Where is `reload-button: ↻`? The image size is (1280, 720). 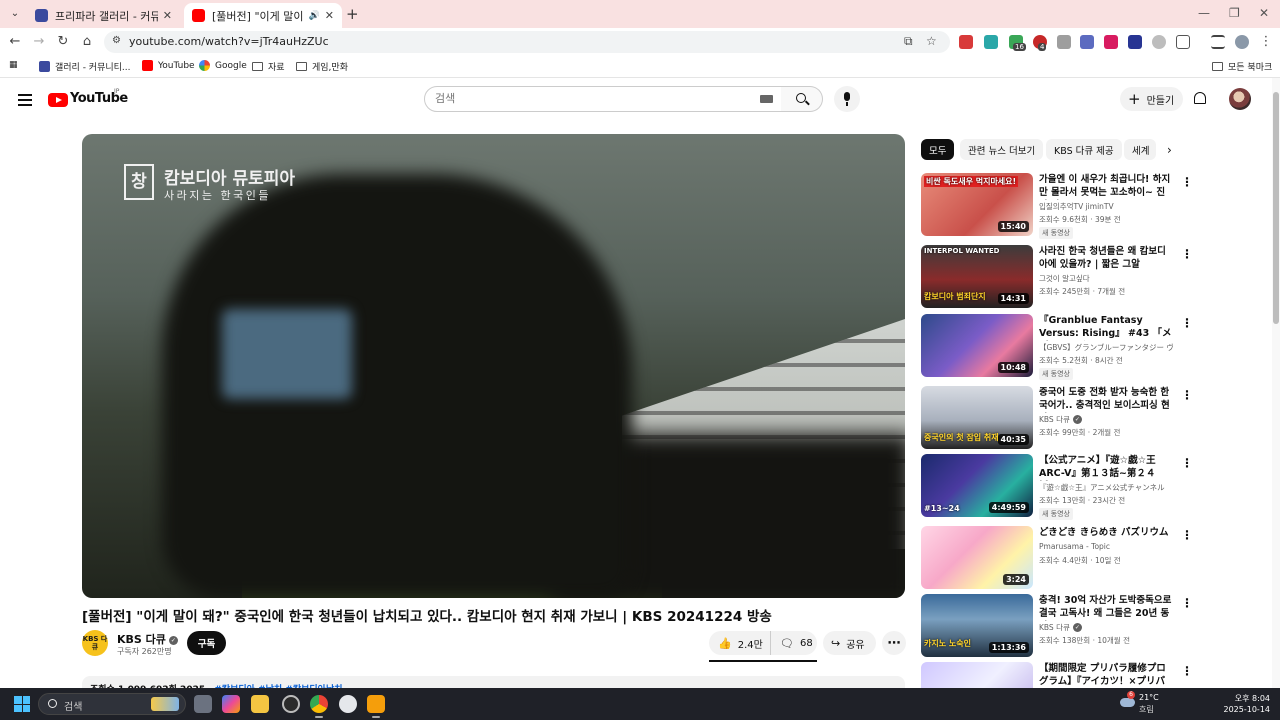 reload-button: ↻ is located at coordinates (63, 42).